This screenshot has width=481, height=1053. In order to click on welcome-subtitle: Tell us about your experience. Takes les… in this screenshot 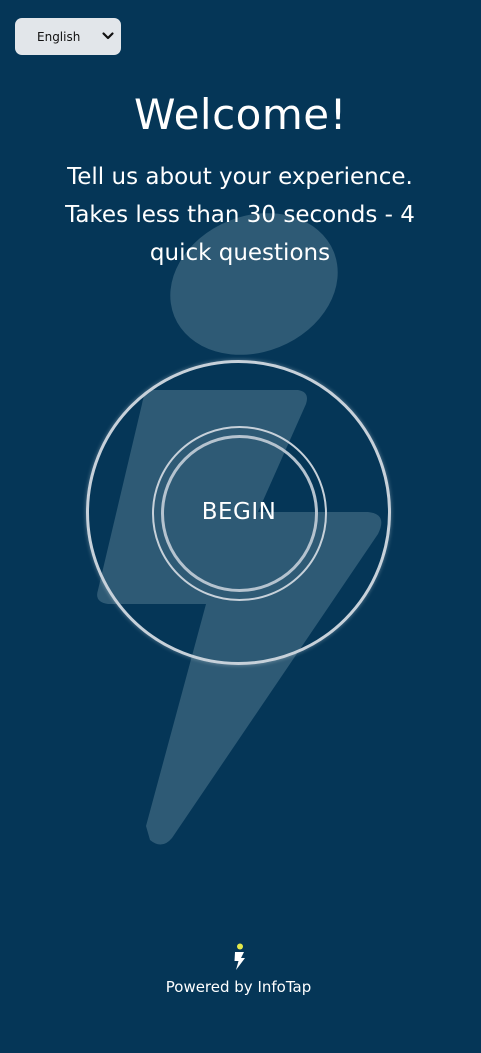, I will do `click(240, 215)`.